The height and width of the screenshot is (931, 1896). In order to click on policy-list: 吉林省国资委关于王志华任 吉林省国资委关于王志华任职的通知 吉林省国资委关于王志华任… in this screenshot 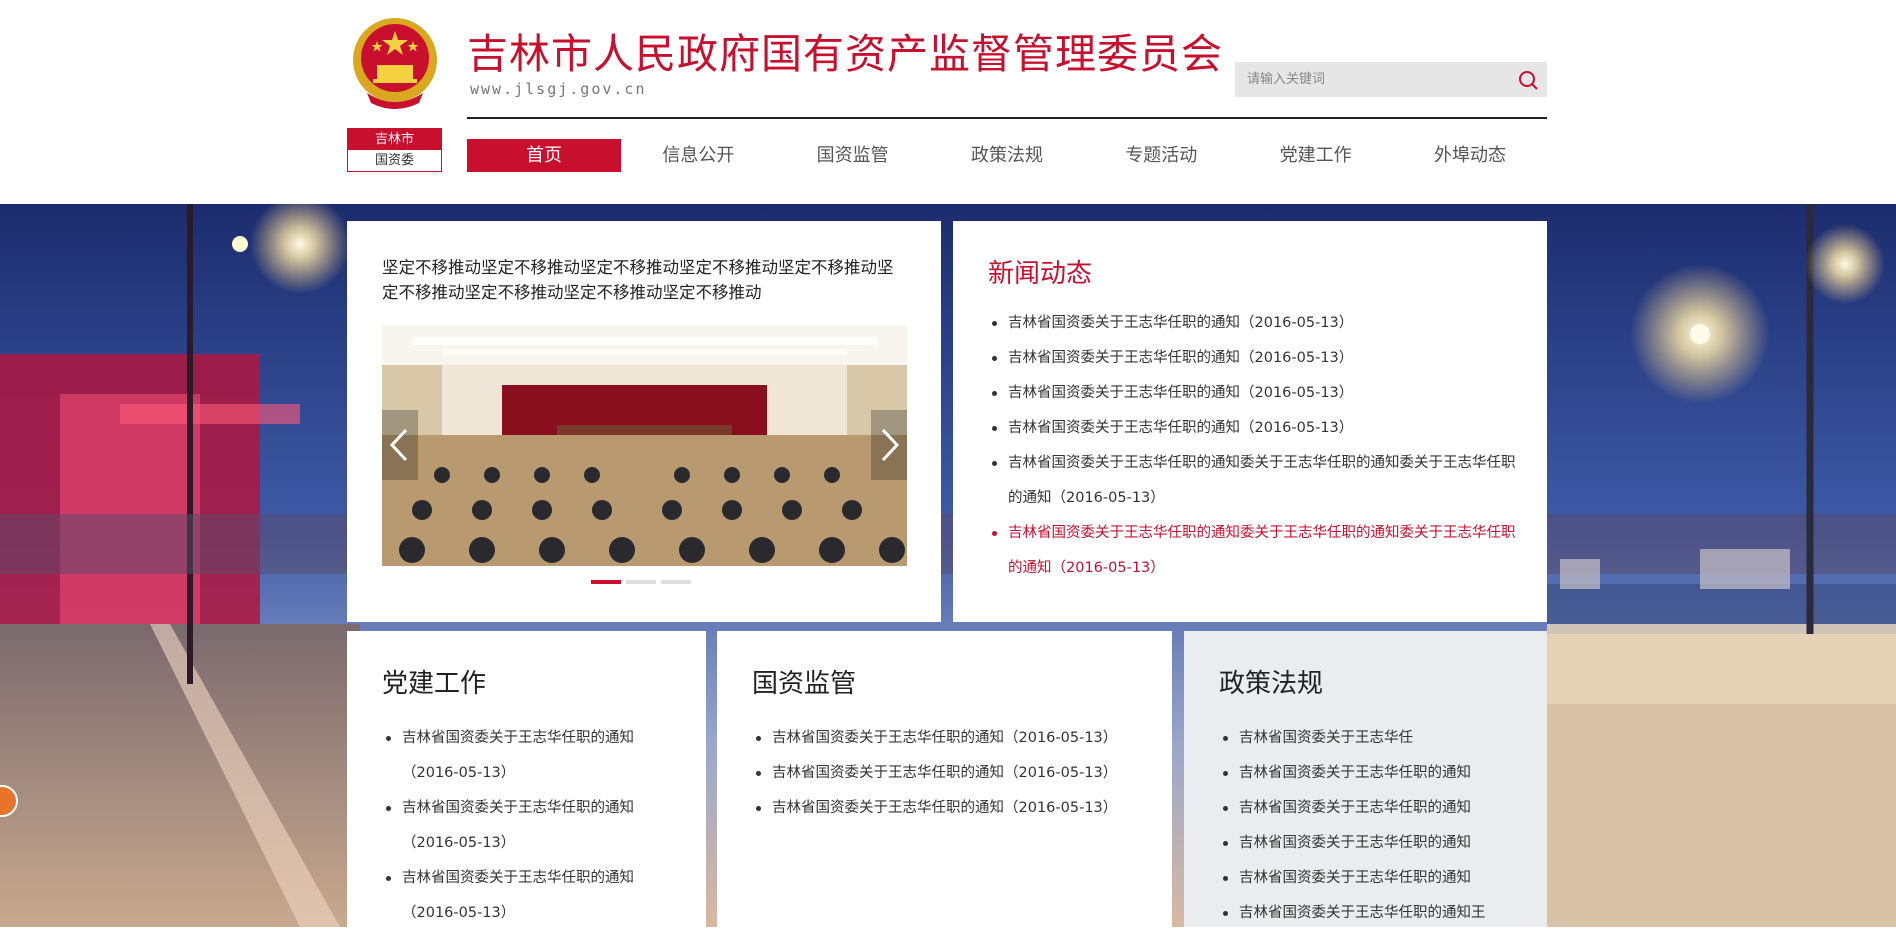, I will do `click(1369, 826)`.